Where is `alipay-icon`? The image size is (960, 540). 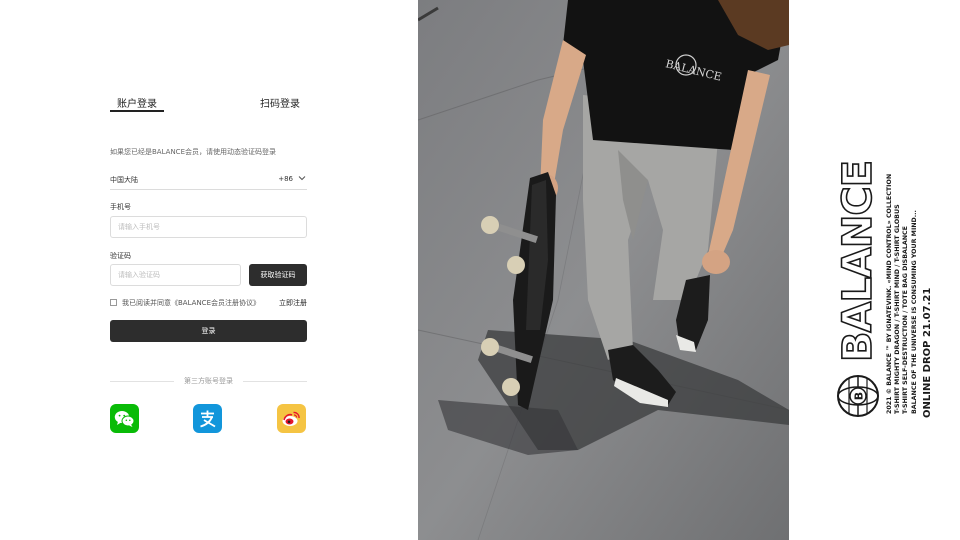 alipay-icon is located at coordinates (208, 419).